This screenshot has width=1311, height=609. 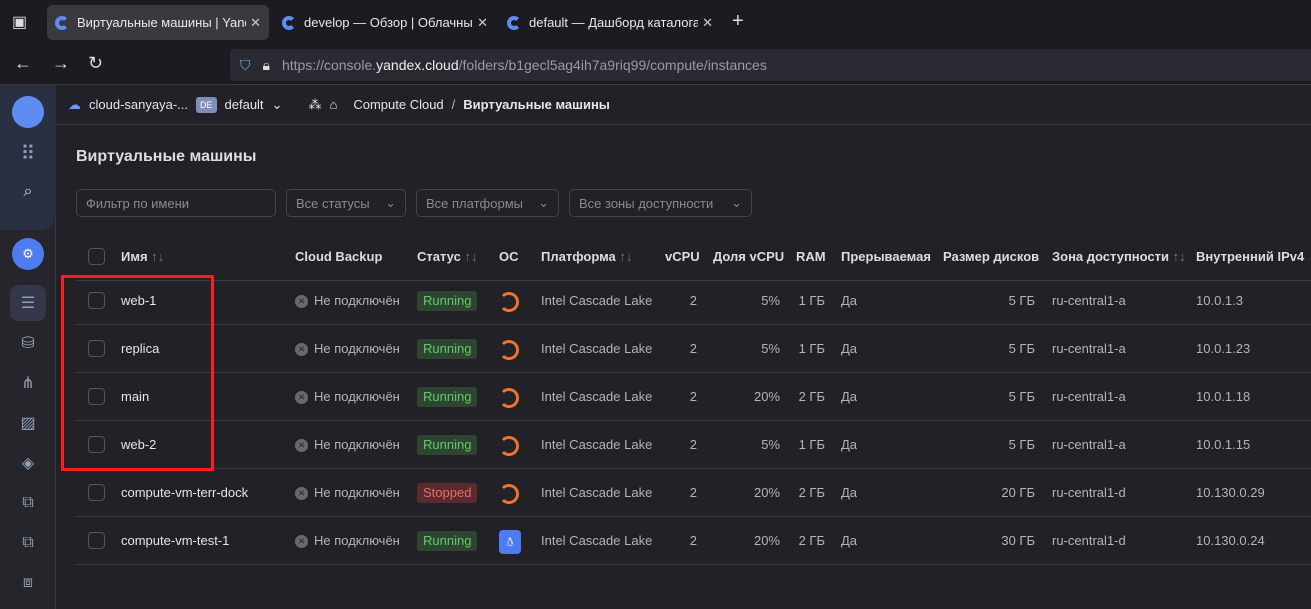 I want to click on snapshots-icon: ⧈, so click(x=28, y=583).